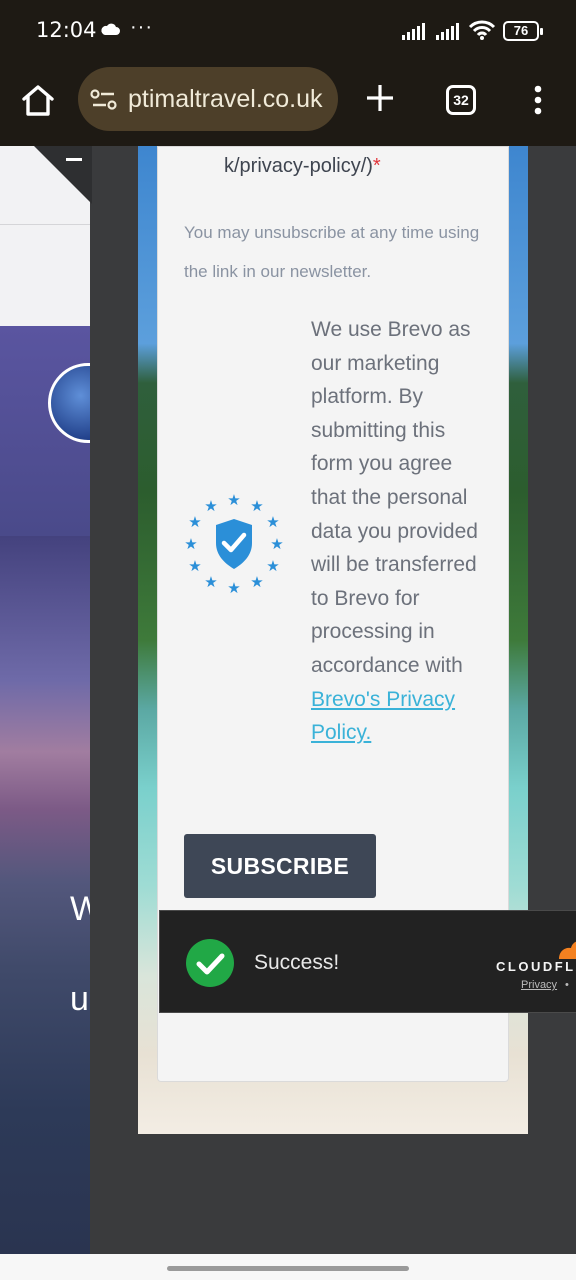 The image size is (576, 1280). What do you see at coordinates (210, 963) in the screenshot?
I see `success-check-icon` at bounding box center [210, 963].